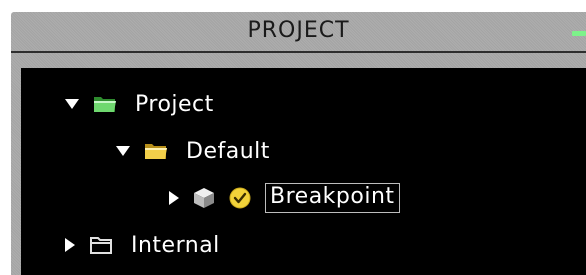  Describe the element at coordinates (204, 198) in the screenshot. I see `cube-icon` at that location.